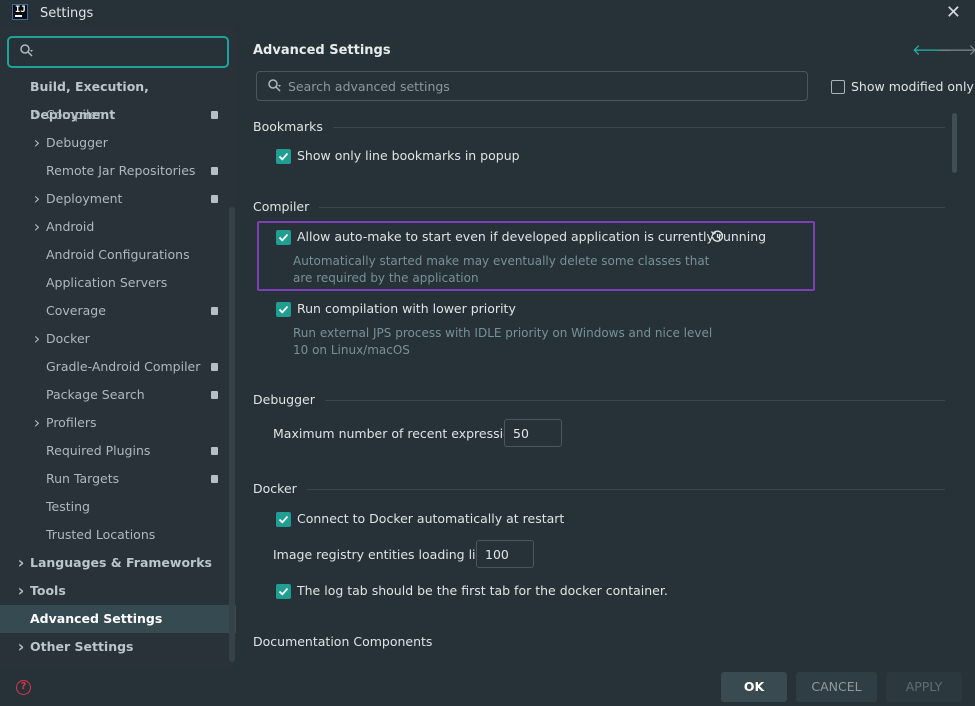 Image resolution: width=975 pixels, height=706 pixels. I want to click on low-priority-hint-line2: 10 on Linux/macOS, so click(351, 350).